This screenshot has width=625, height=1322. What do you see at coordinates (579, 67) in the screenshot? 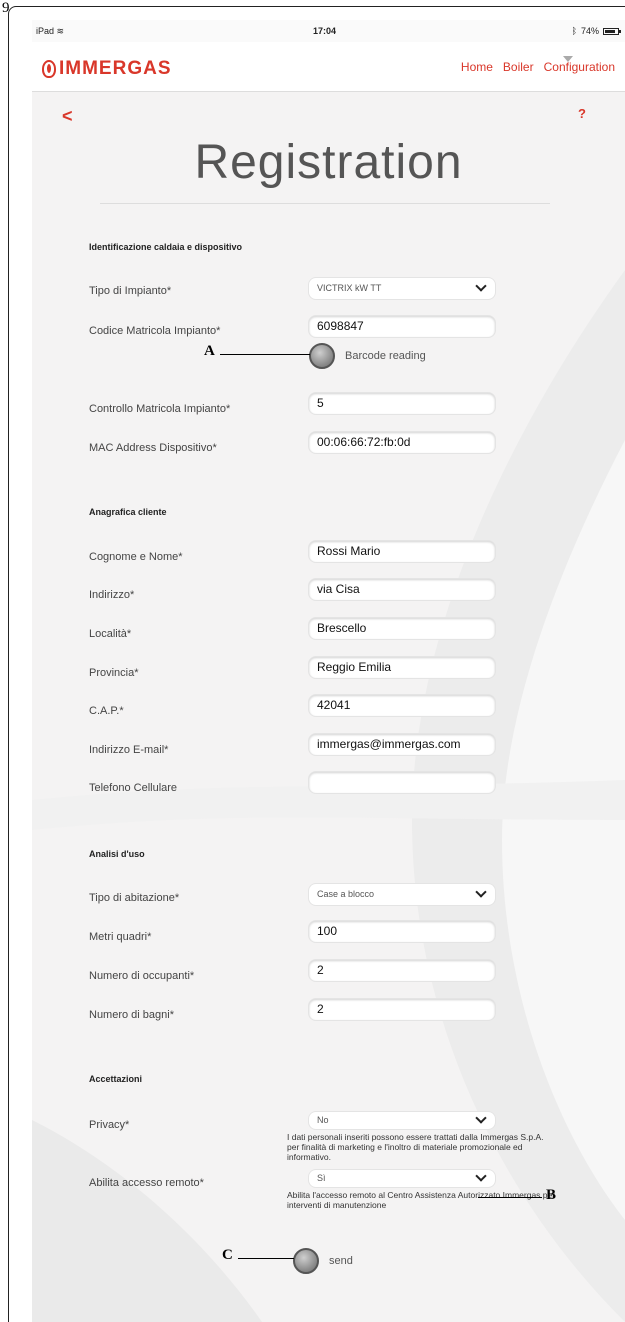
I see `nav-configuration: Configuration` at bounding box center [579, 67].